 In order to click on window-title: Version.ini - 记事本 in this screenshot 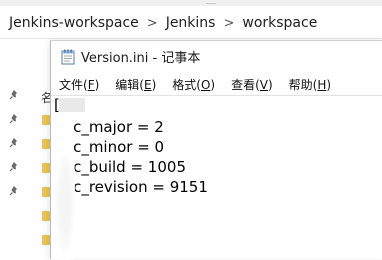, I will do `click(141, 58)`.